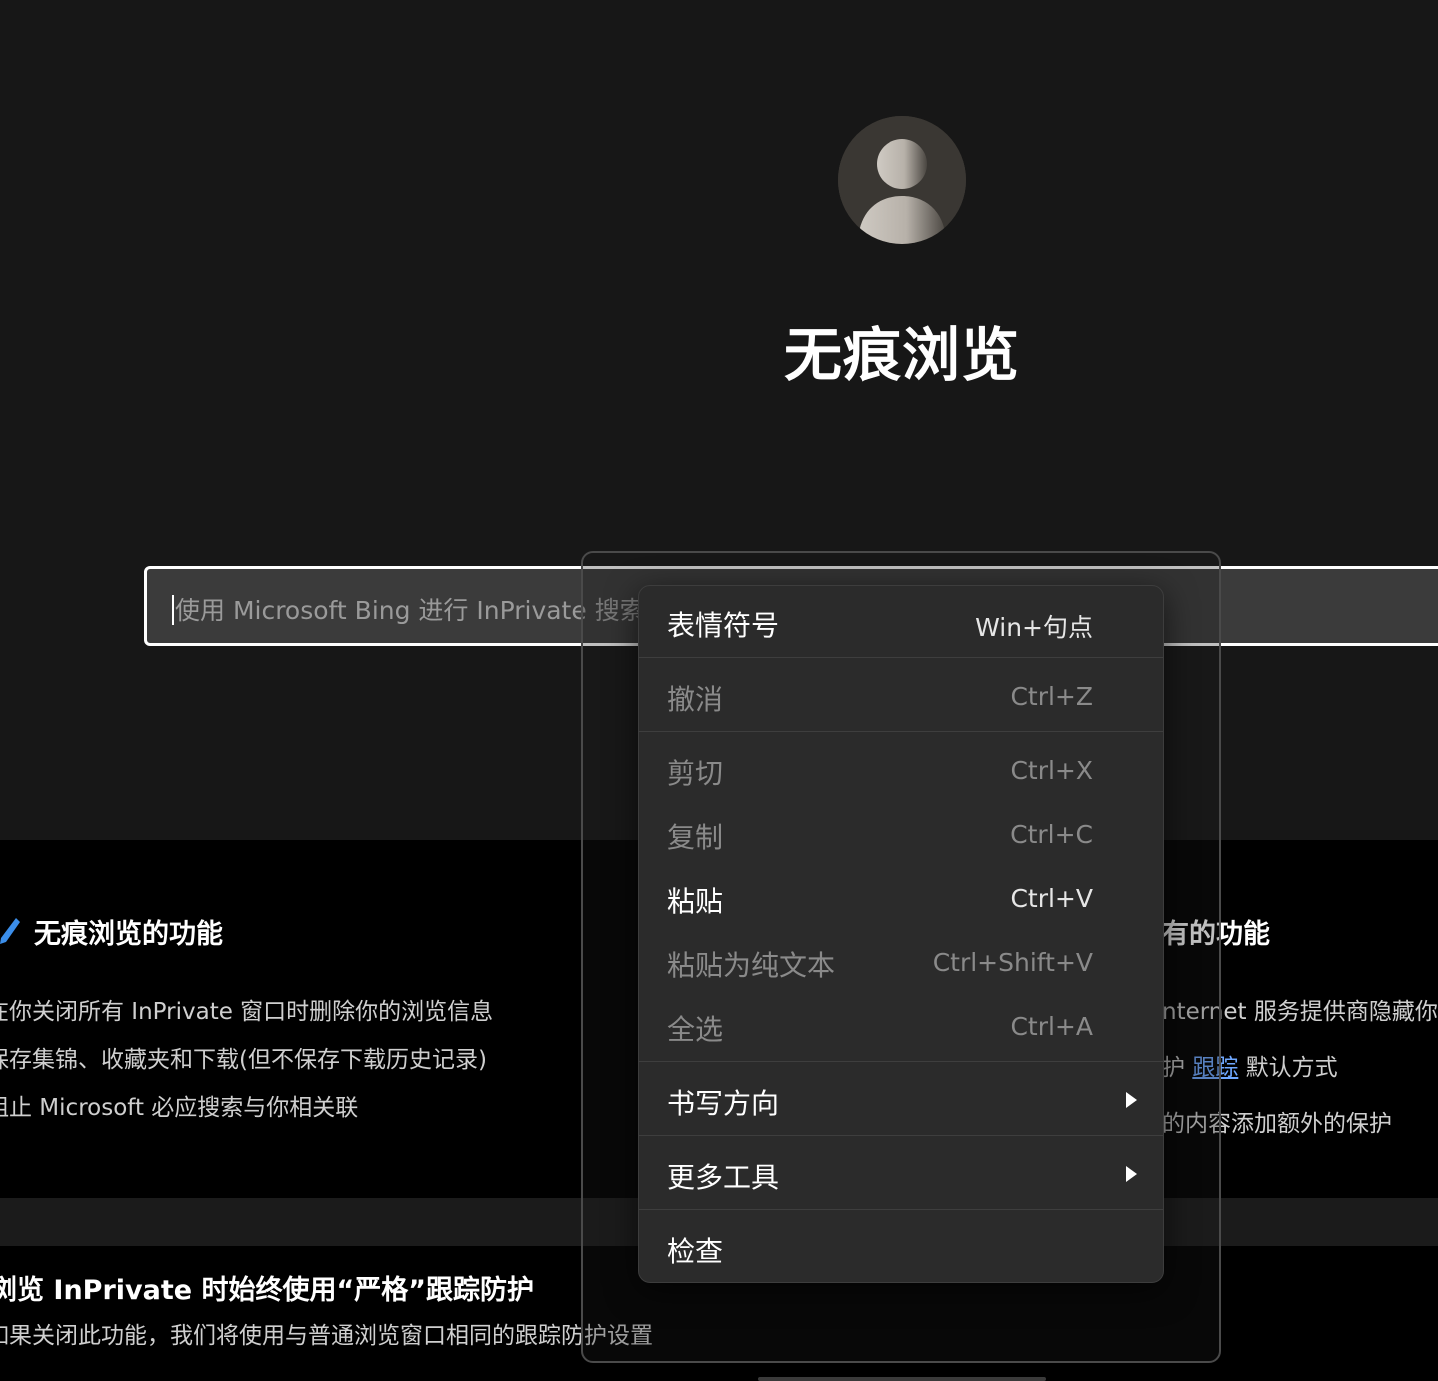  I want to click on menu-item-shortcut: Ctrl+V, so click(1051, 898).